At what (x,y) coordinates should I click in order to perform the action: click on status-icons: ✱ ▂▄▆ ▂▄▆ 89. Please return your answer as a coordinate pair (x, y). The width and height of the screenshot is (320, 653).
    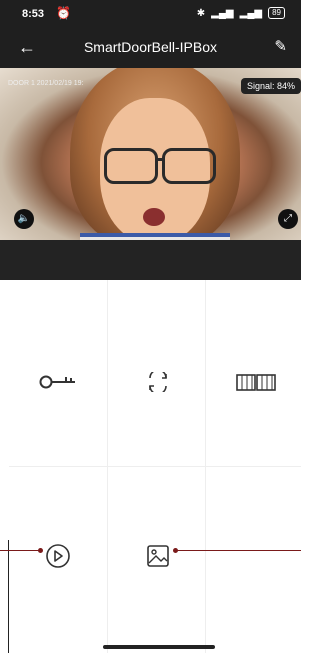
    Looking at the image, I should click on (241, 13).